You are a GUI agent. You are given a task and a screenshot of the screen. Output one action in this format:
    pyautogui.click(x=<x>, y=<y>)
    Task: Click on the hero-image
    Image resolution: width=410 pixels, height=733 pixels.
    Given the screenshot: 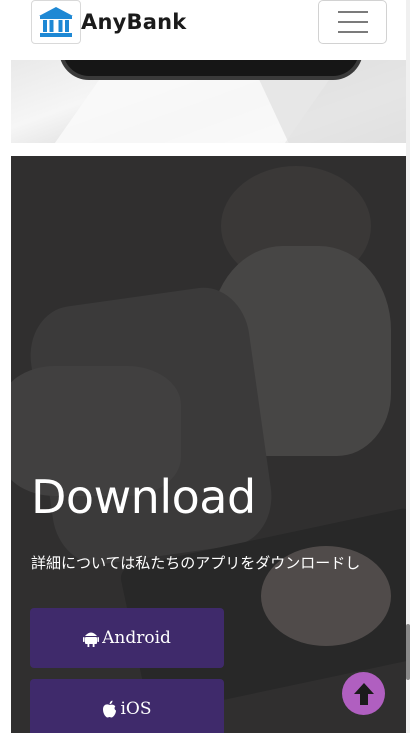 What is the action you would take?
    pyautogui.click(x=208, y=101)
    